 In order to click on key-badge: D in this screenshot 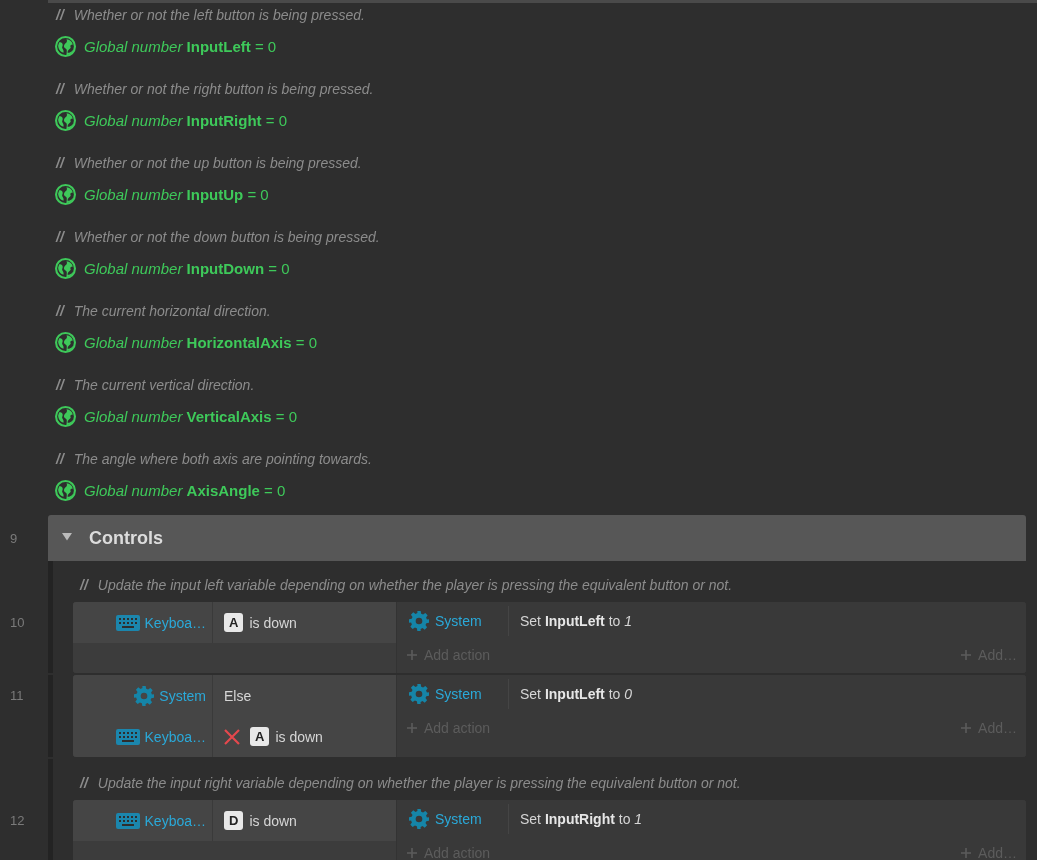, I will do `click(234, 820)`.